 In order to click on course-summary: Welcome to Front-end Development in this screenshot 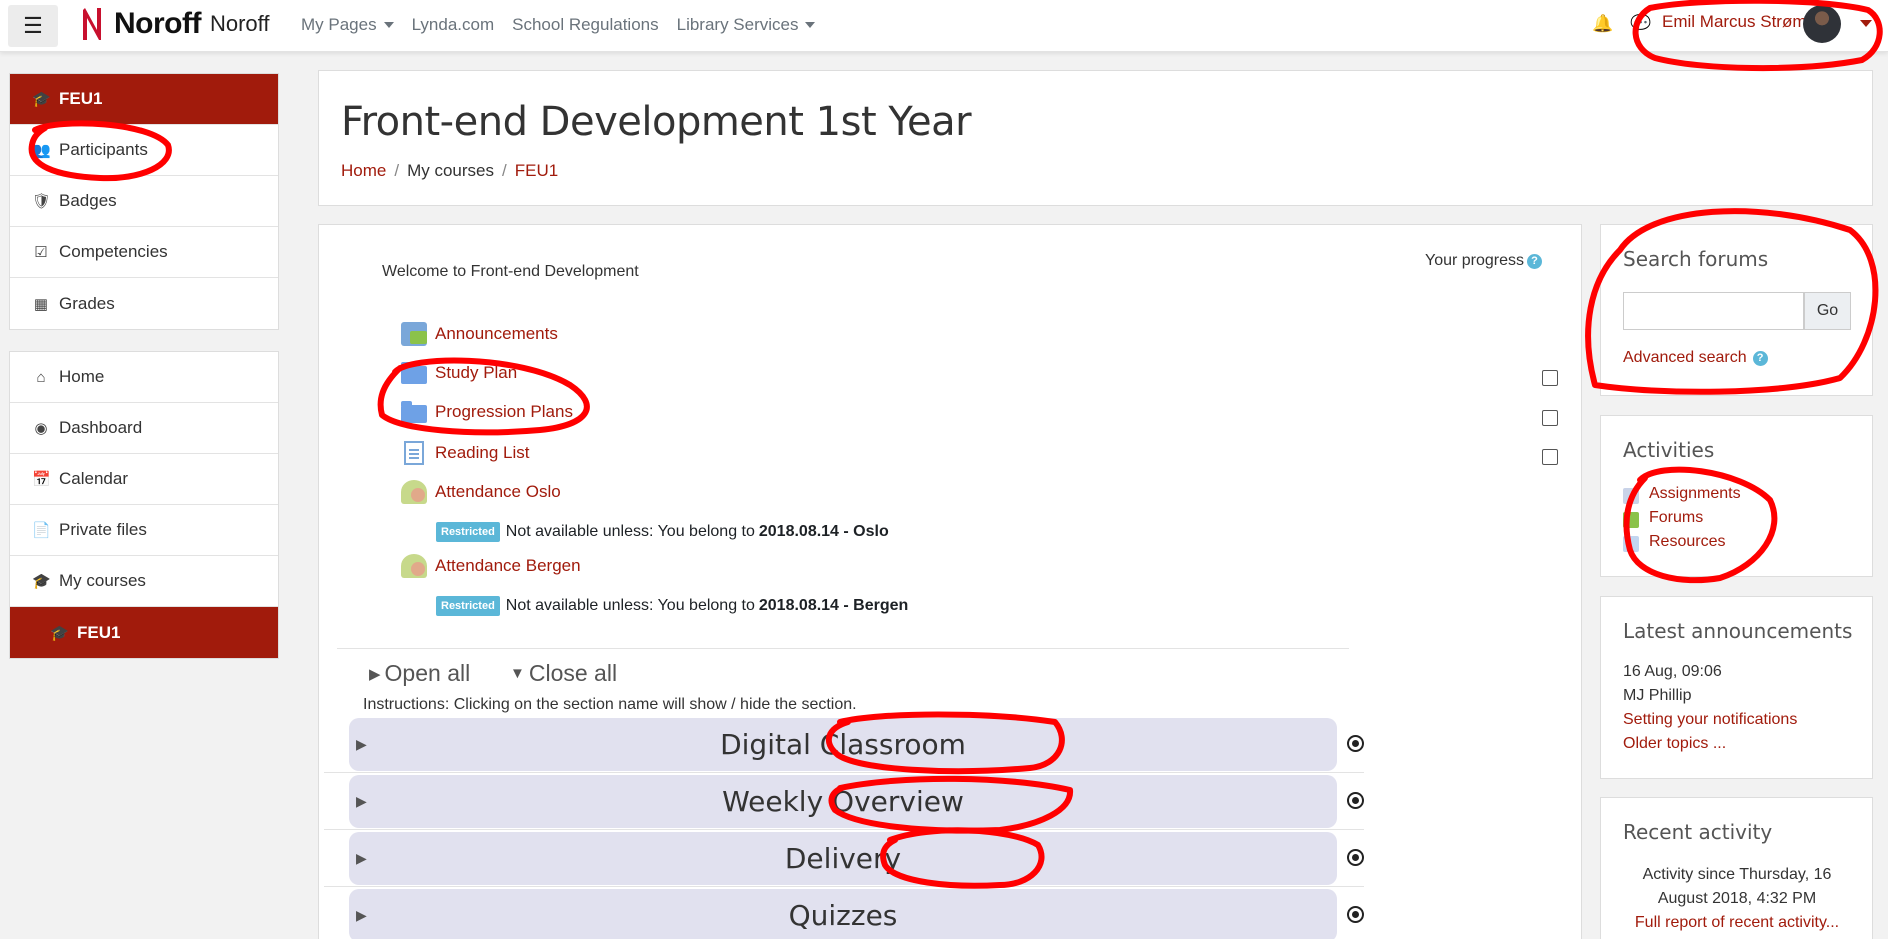, I will do `click(510, 271)`.